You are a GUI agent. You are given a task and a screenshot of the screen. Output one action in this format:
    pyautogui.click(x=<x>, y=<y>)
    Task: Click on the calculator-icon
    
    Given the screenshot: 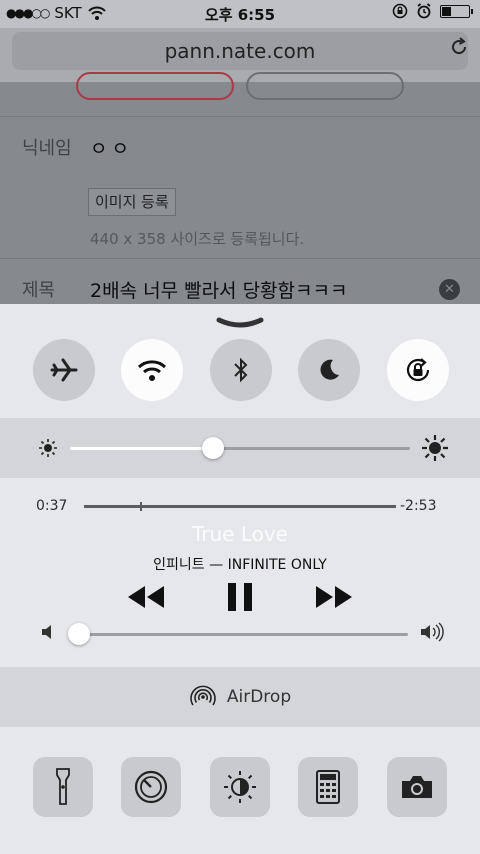 What is the action you would take?
    pyautogui.click(x=328, y=787)
    